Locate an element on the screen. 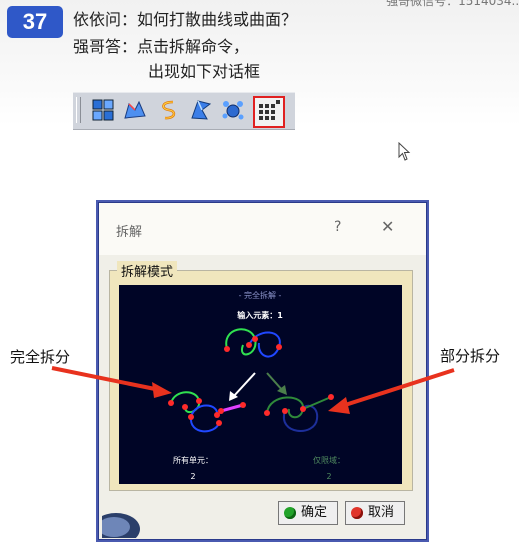  domain-only-label: 仅限域： is located at coordinates (329, 460).